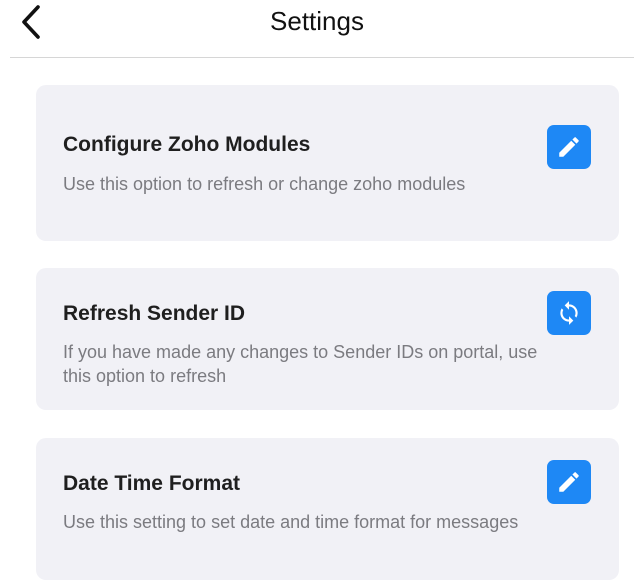 The height and width of the screenshot is (587, 634). Describe the element at coordinates (317, 21) in the screenshot. I see `page-title: Settings` at that location.